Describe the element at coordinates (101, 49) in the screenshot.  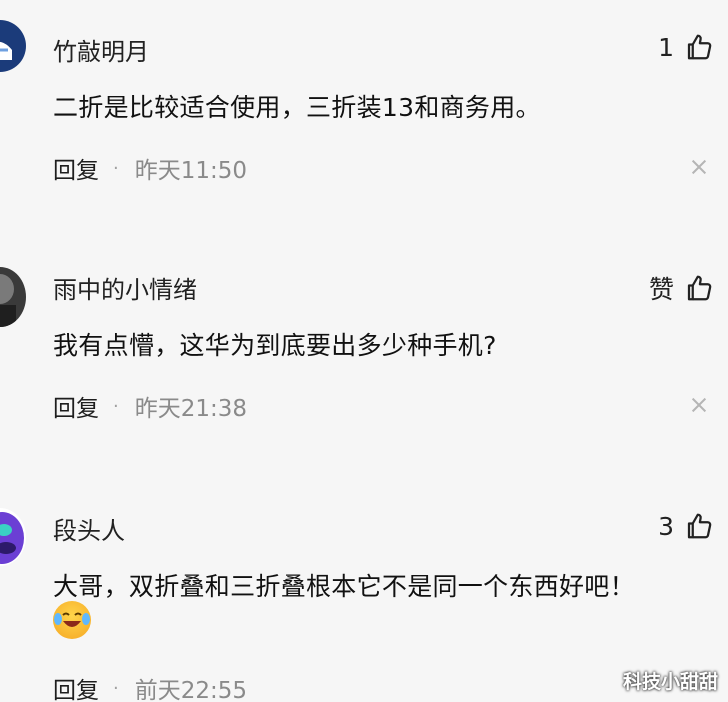
I see `comment-username: 竹敲明月` at that location.